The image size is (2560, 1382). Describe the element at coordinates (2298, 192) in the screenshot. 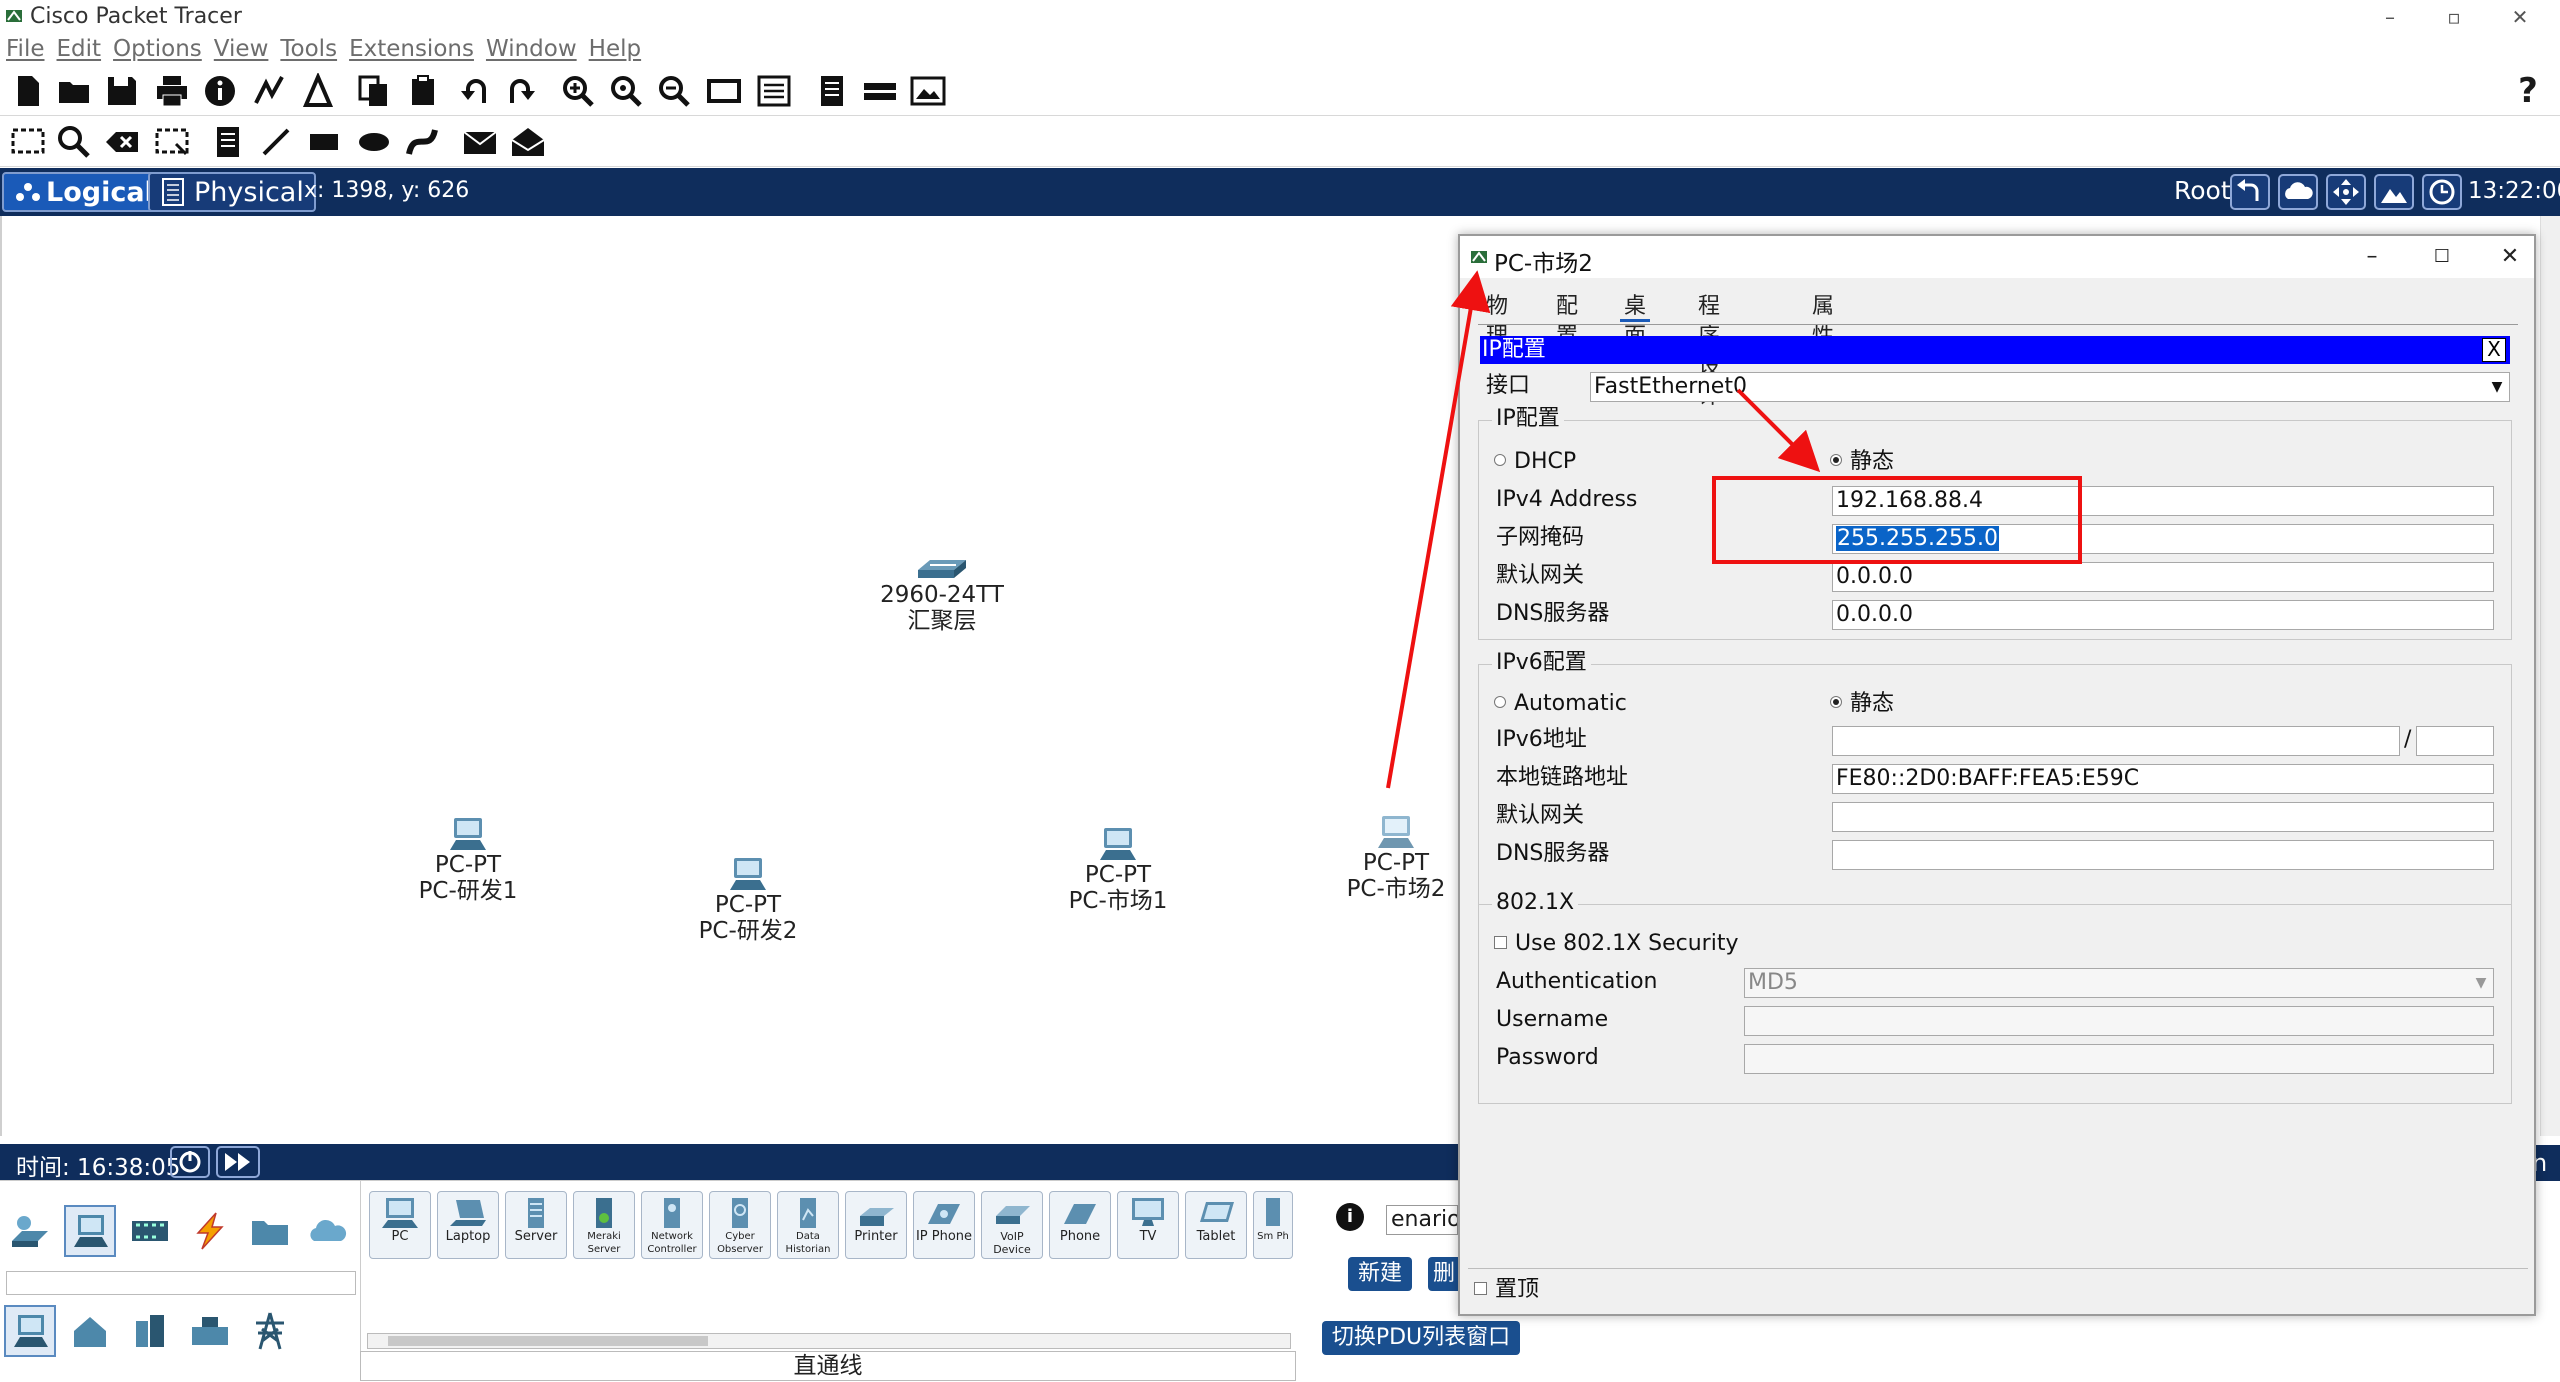

I see `cluster-button` at that location.